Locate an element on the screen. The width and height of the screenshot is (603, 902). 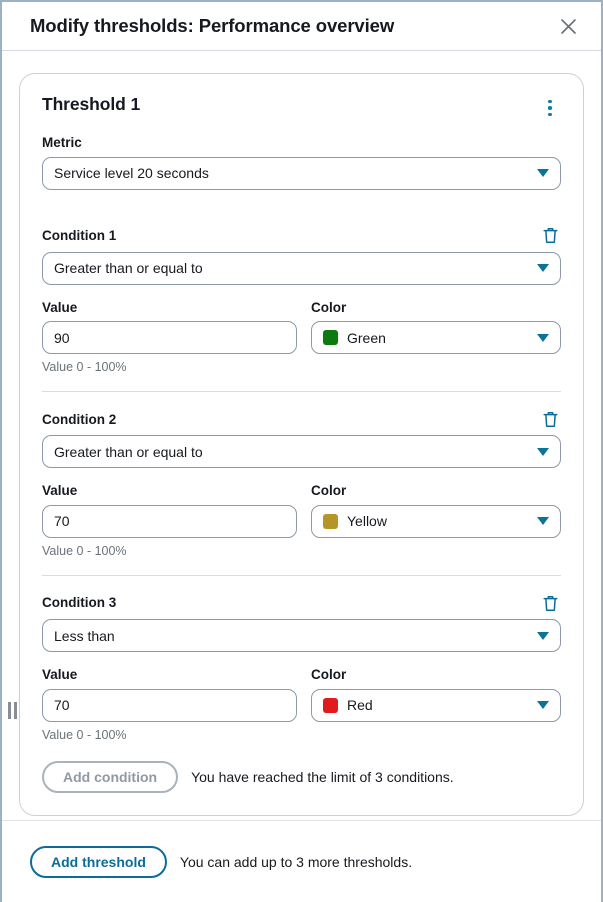
color-select: Red is located at coordinates (436, 705).